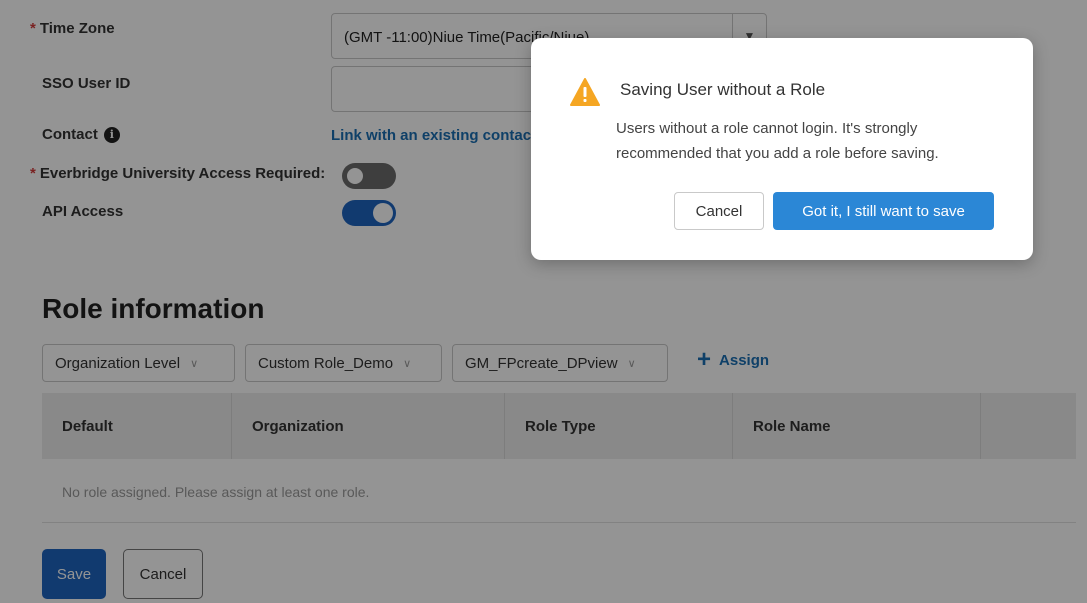 This screenshot has height=603, width=1087. What do you see at coordinates (883, 211) in the screenshot?
I see `confirm-save-button: Got it, I still want to save` at bounding box center [883, 211].